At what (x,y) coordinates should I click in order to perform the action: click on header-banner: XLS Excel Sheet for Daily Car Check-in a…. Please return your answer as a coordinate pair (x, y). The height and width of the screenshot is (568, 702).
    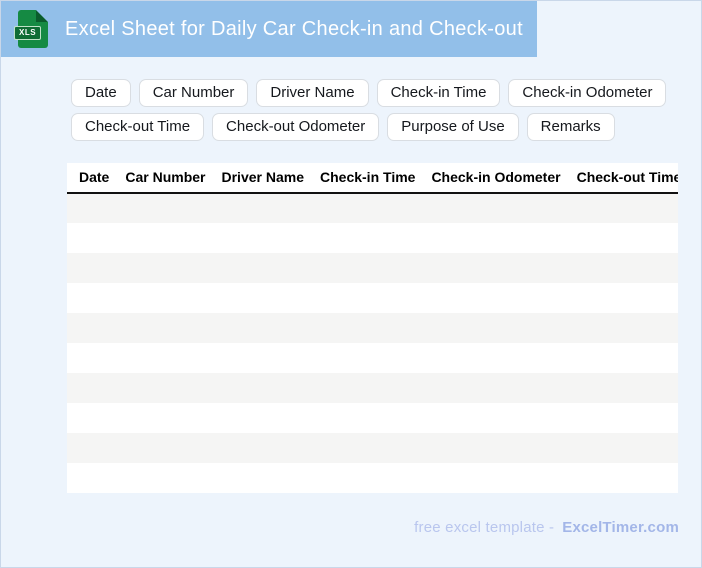
    Looking at the image, I should click on (269, 29).